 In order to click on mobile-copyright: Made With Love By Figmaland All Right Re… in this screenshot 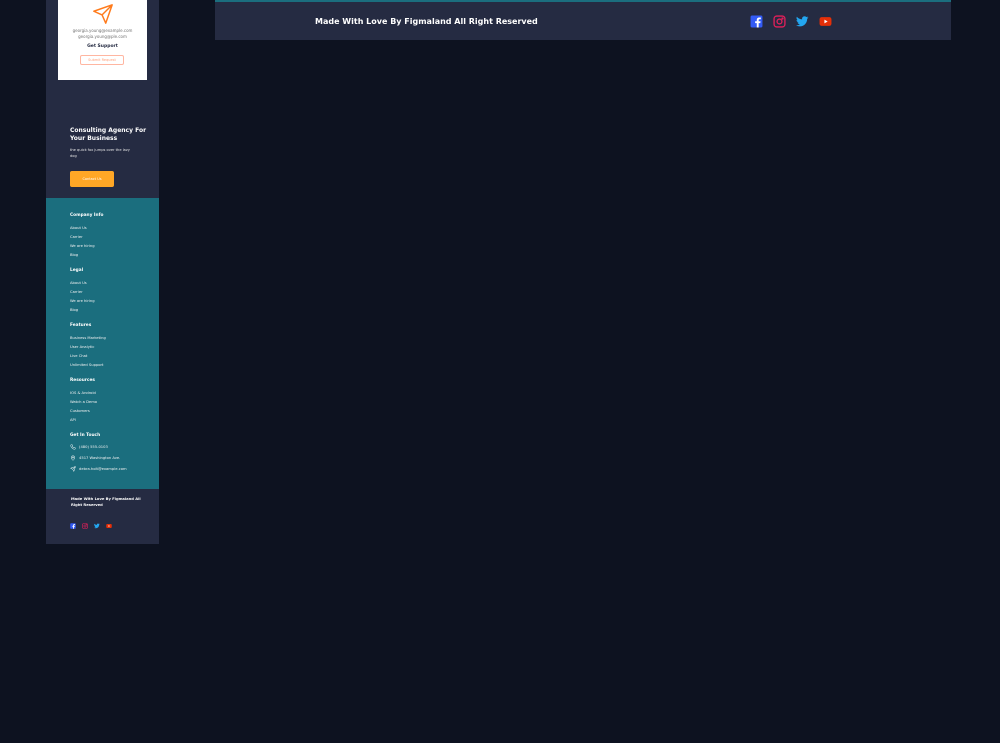, I will do `click(106, 502)`.